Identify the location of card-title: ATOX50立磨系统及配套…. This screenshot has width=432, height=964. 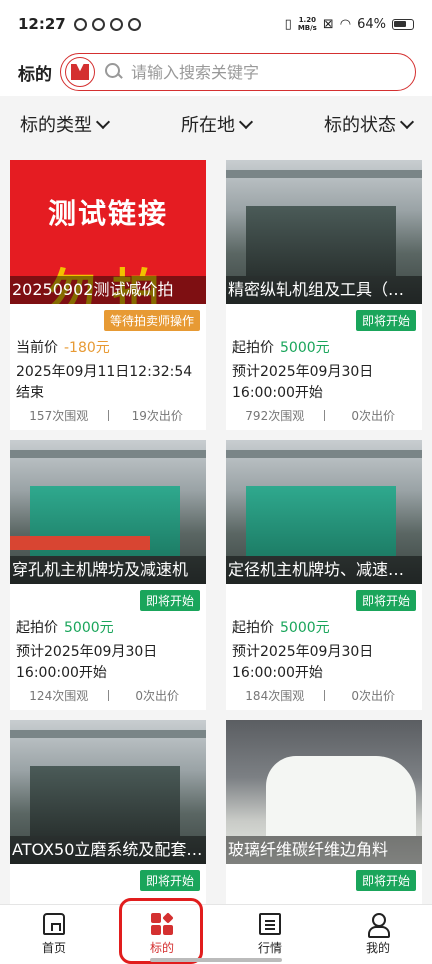
(108, 850).